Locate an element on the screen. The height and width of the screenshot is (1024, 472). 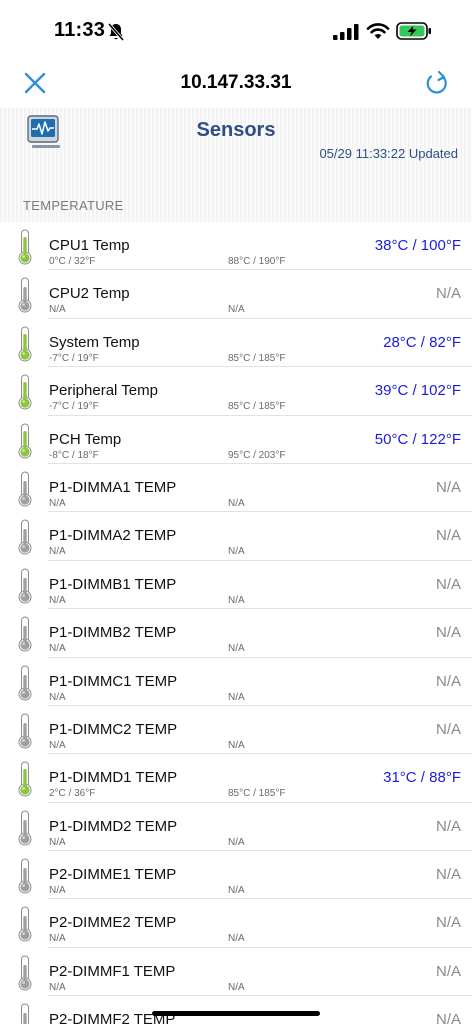
sensor-name: P1-DIMMA1 TEMP is located at coordinates (113, 487).